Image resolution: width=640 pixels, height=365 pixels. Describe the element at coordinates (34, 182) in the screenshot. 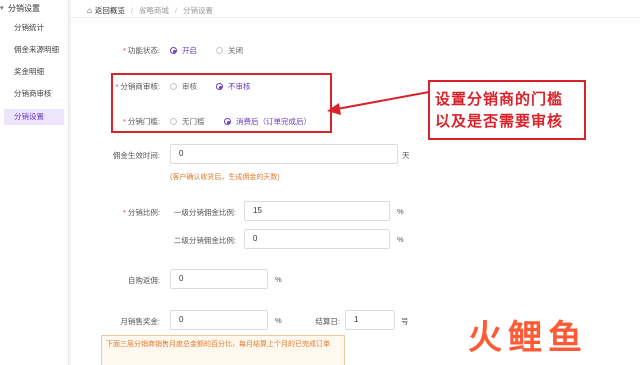

I see `sidebar: ▾ 分销设置 分销统计 佣金来源明细 奖金明细 分销商审核 分销设置` at that location.